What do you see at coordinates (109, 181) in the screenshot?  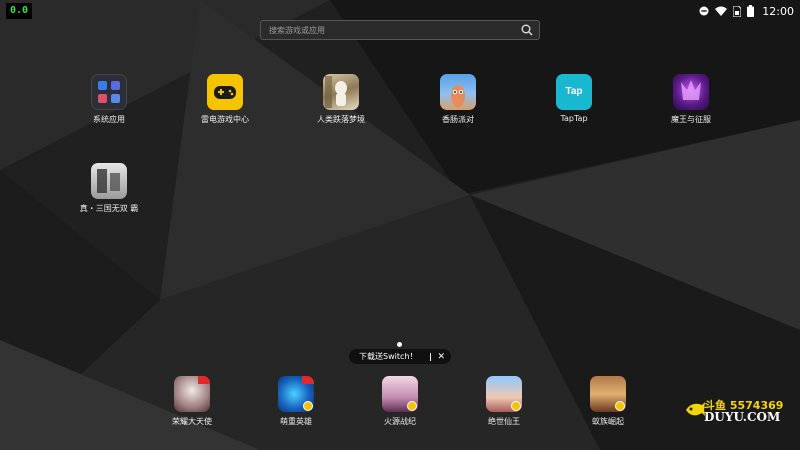 I see `dynasty-warriors-icon` at bounding box center [109, 181].